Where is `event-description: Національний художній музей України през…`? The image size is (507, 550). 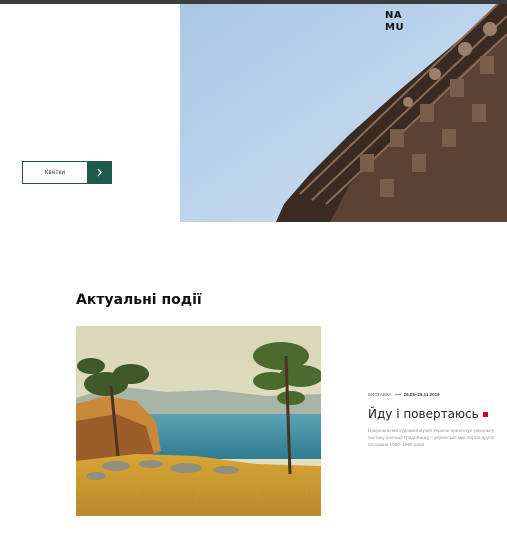 event-description: Національний художній музей України през… is located at coordinates (431, 437).